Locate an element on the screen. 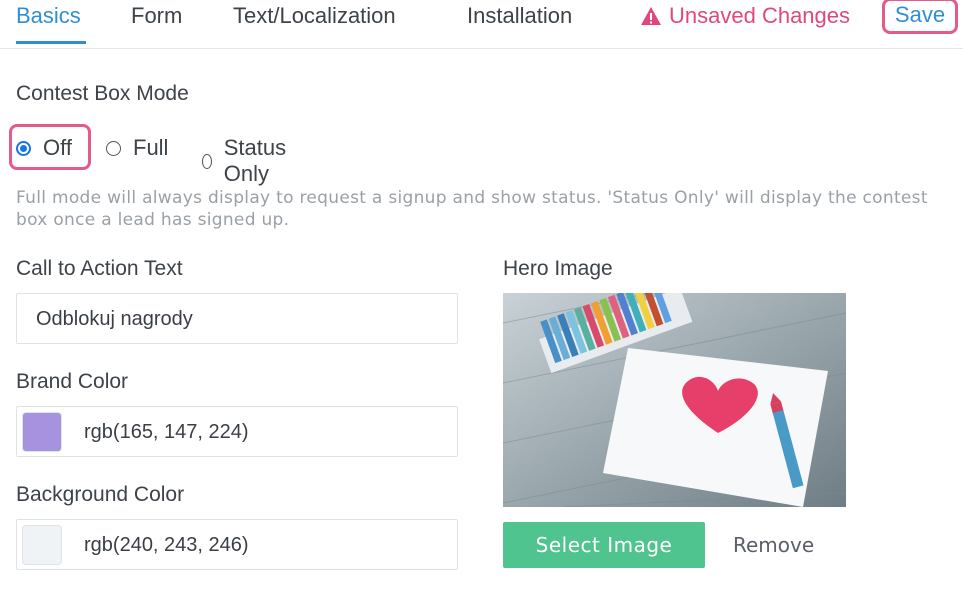 The height and width of the screenshot is (597, 963). tab-basics: Basics is located at coordinates (48, 16).